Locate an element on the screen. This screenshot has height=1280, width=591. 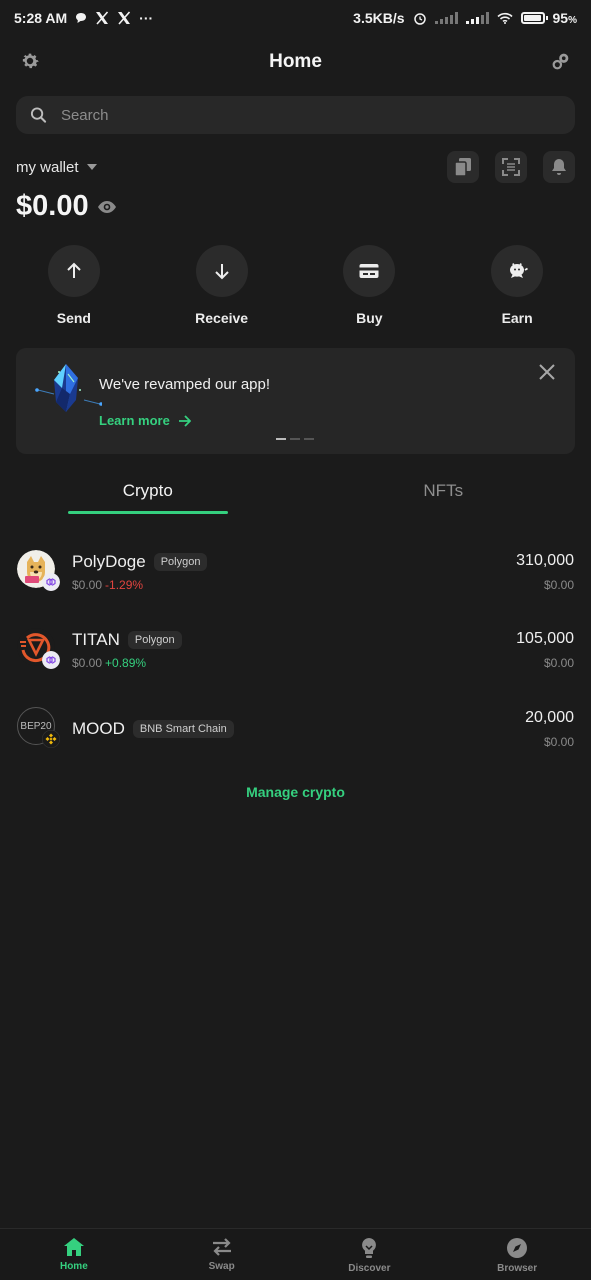
status-bar: 5:28 AM ··· 3.5KB/s 95% is located at coordinates (295, 18).